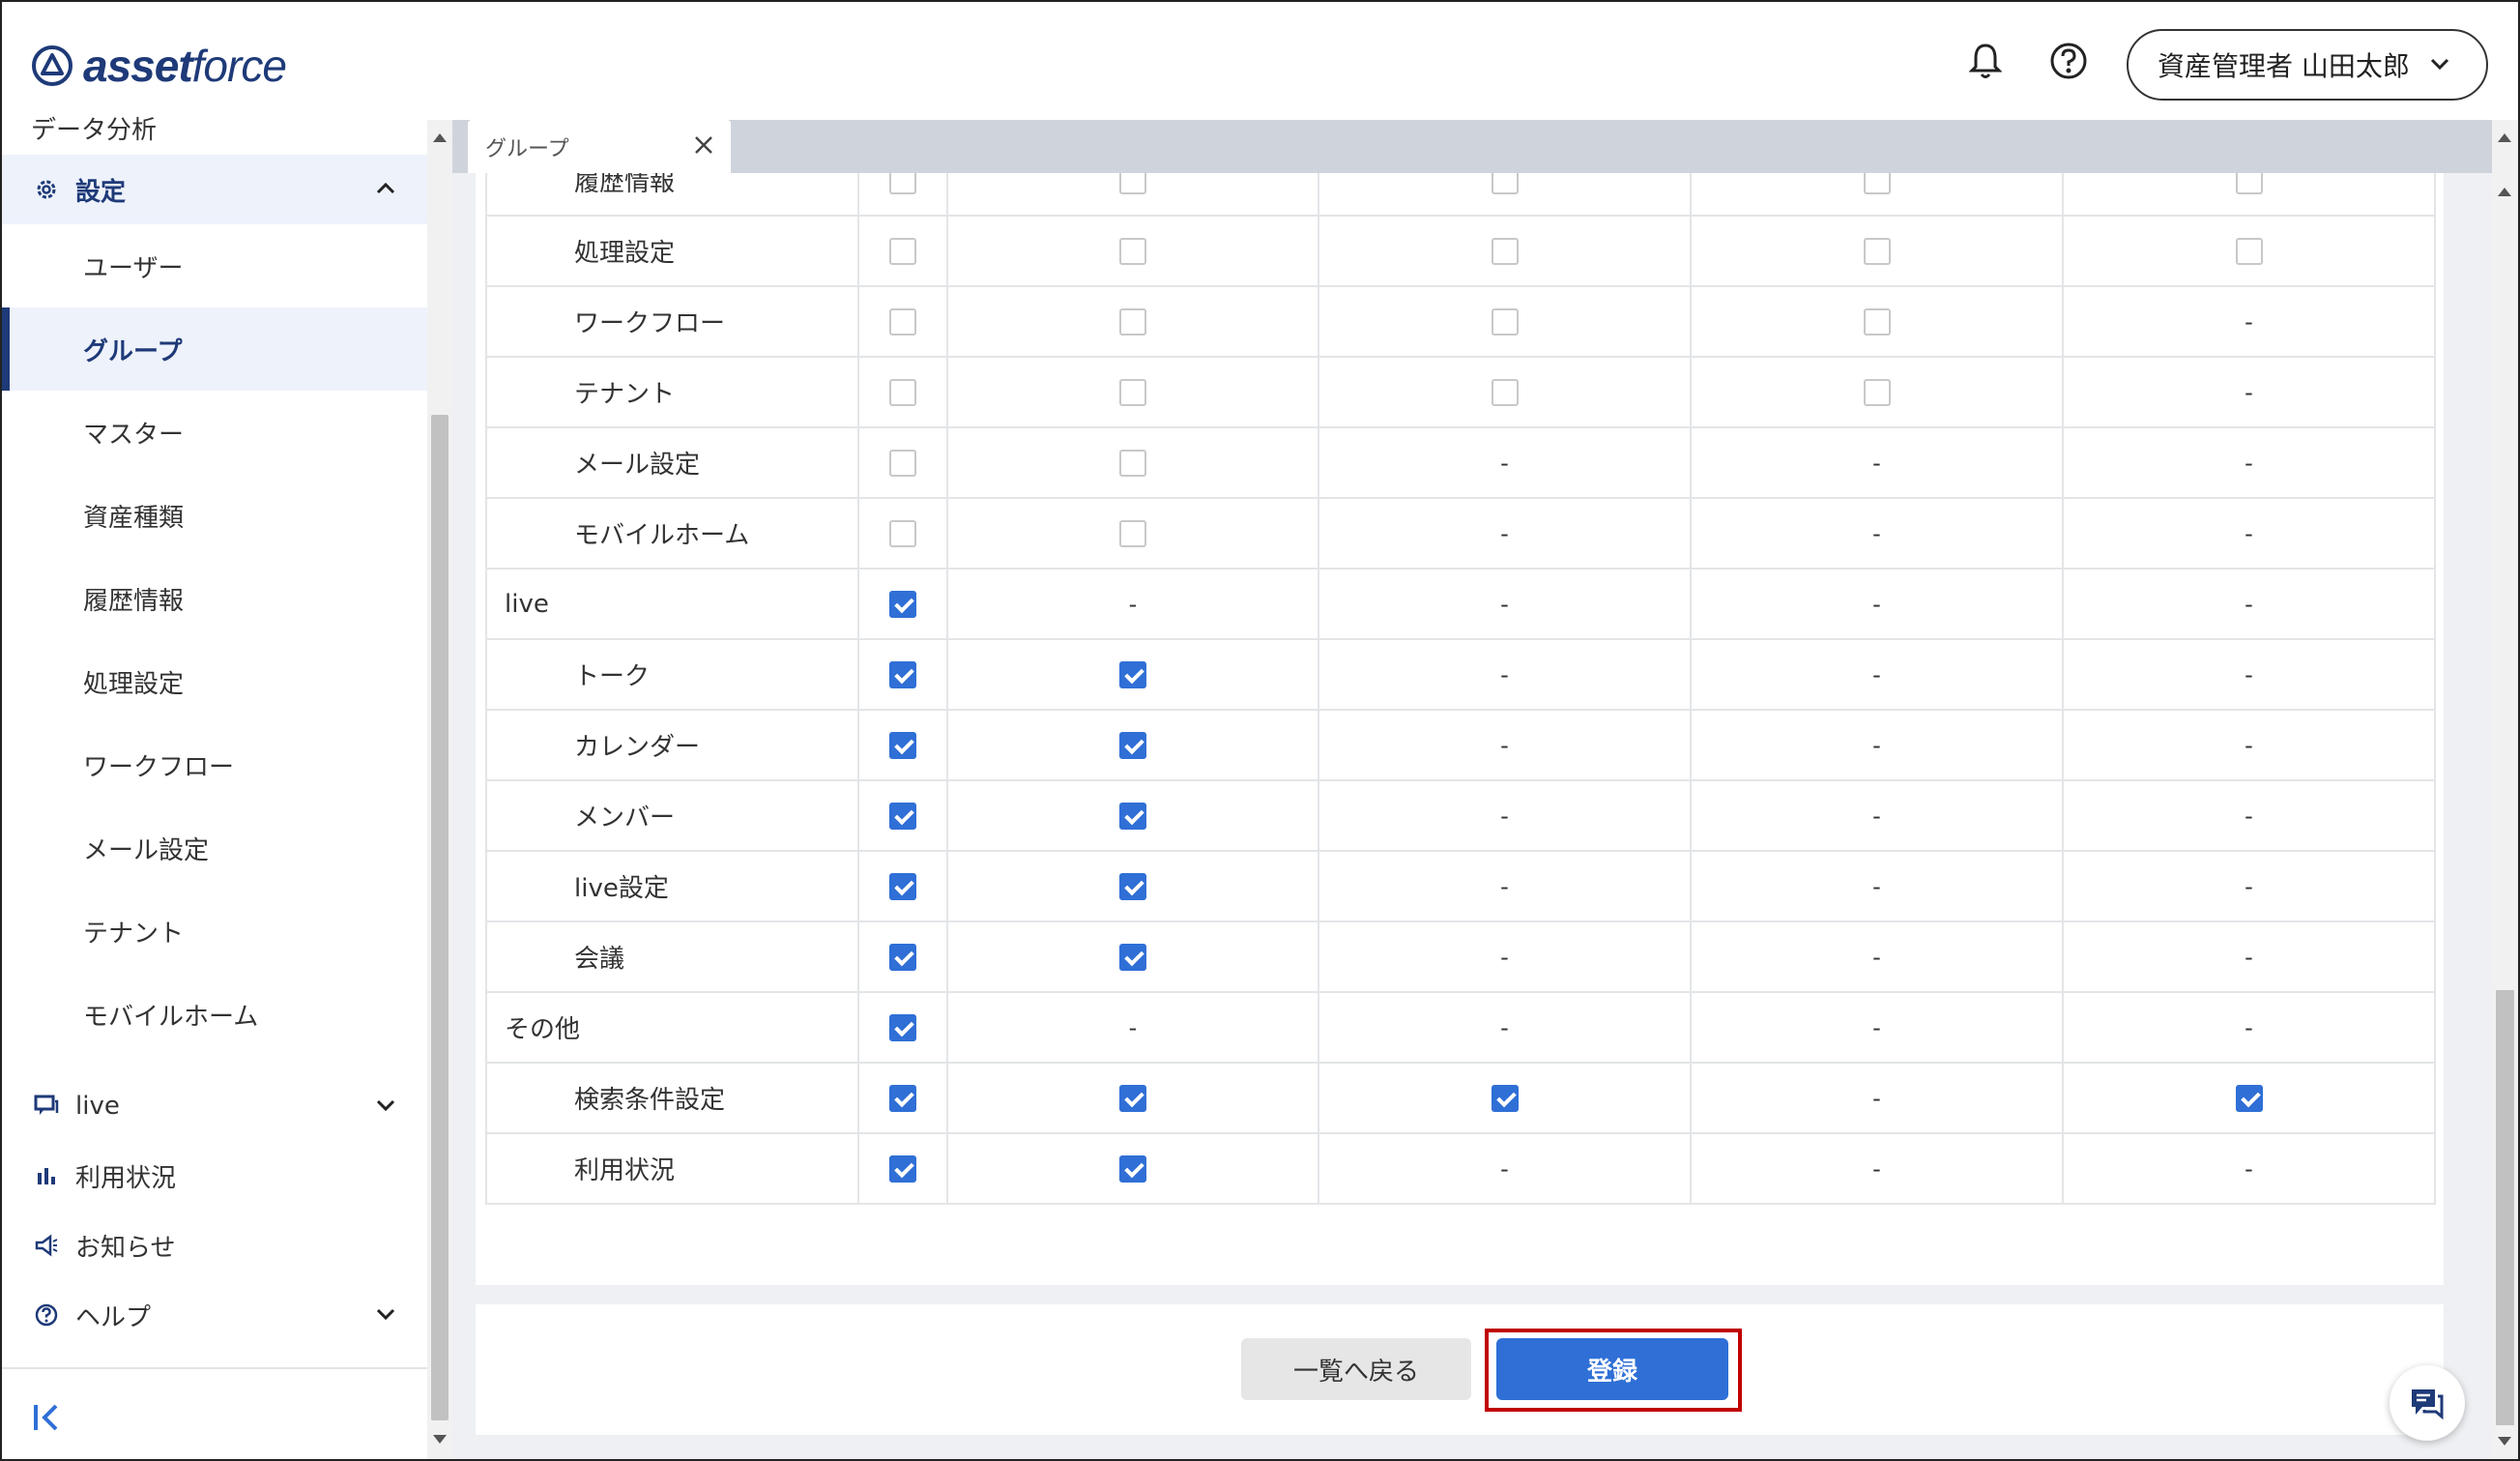 The height and width of the screenshot is (1461, 2520). Describe the element at coordinates (215, 681) in the screenshot. I see `sidebar-item-processing: 処理設定` at that location.